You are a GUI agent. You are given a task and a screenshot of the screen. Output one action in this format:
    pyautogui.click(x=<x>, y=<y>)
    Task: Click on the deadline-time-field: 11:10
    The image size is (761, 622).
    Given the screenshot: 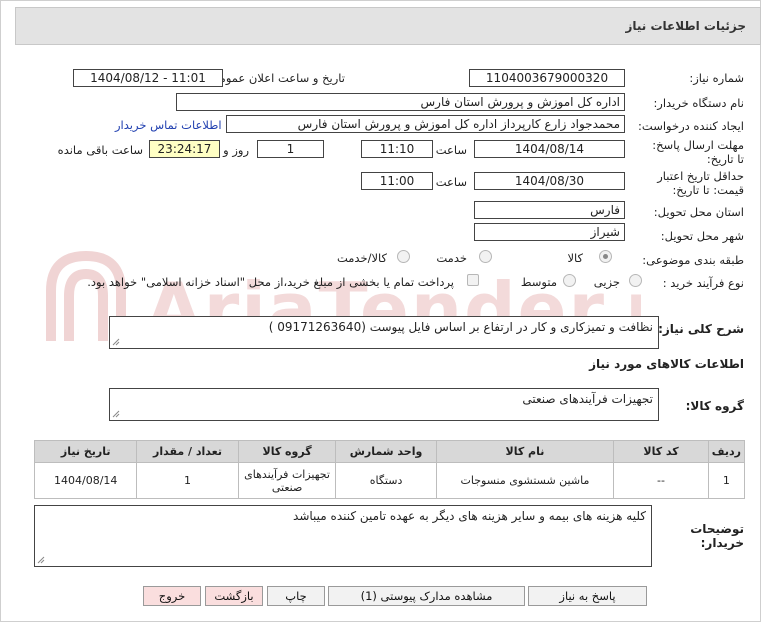 What is the action you would take?
    pyautogui.click(x=397, y=149)
    